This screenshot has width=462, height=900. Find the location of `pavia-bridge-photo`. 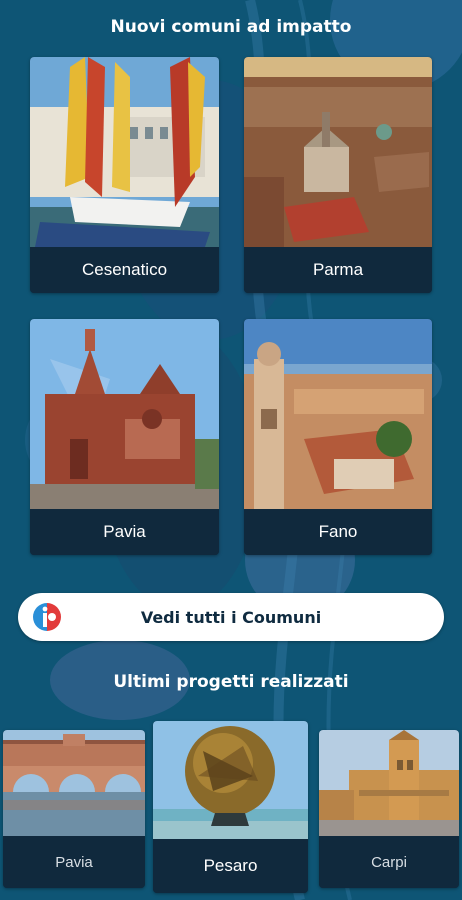

pavia-bridge-photo is located at coordinates (74, 783).